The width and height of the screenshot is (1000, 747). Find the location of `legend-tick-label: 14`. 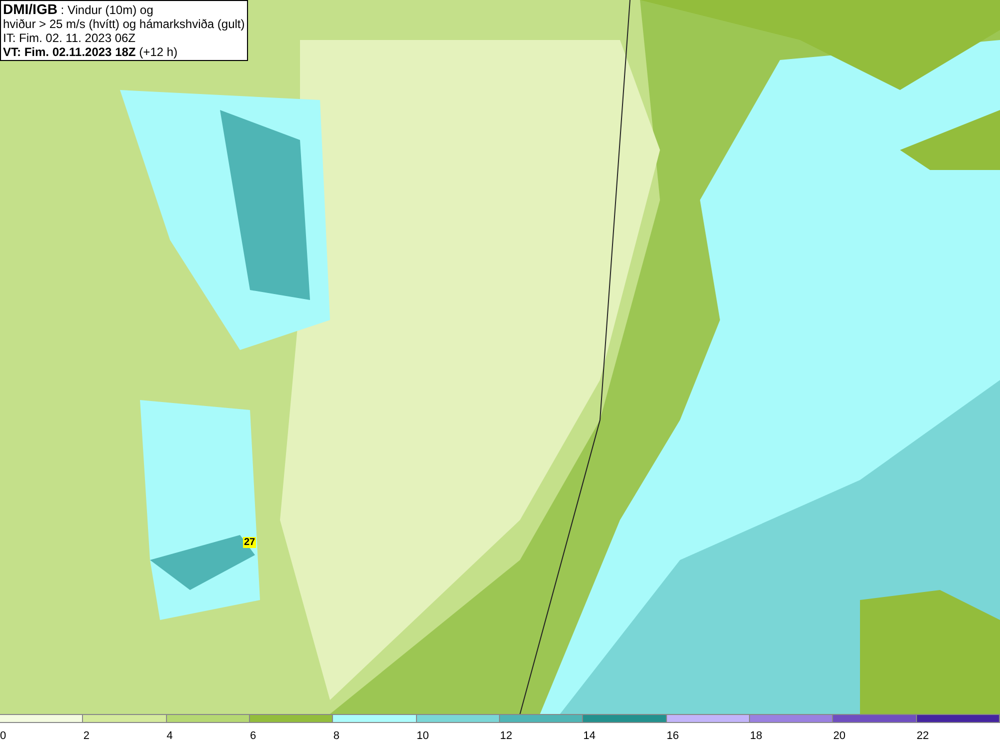

legend-tick-label: 14 is located at coordinates (589, 736).